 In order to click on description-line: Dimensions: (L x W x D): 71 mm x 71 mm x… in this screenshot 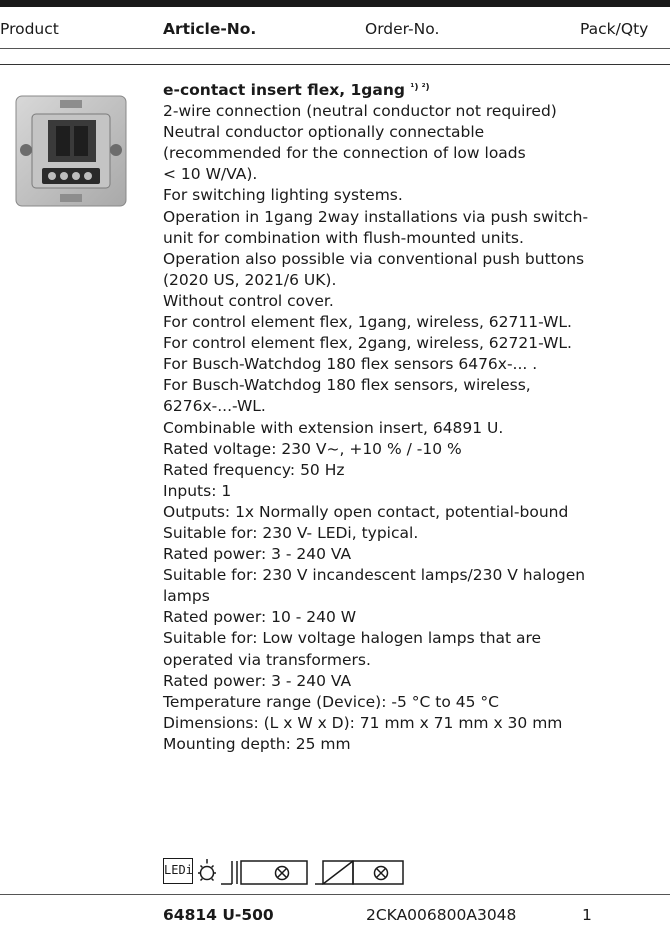, I will do `click(363, 722)`.